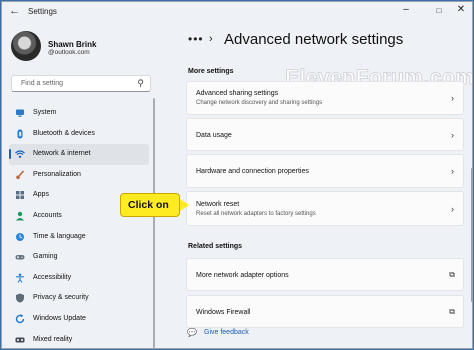 This screenshot has width=474, height=350. I want to click on callout-pointer, so click(184, 205).